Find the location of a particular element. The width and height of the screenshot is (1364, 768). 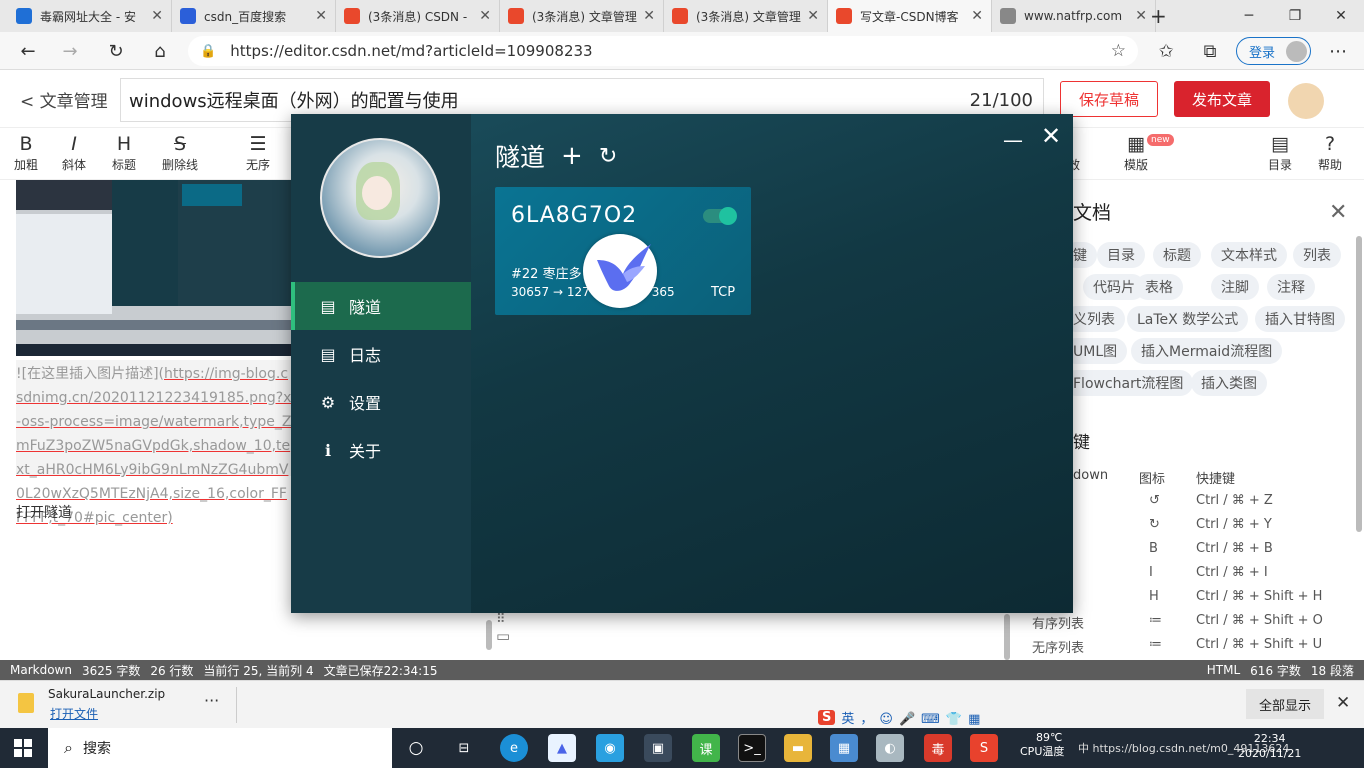

download-more-button: ··· is located at coordinates (211, 700).